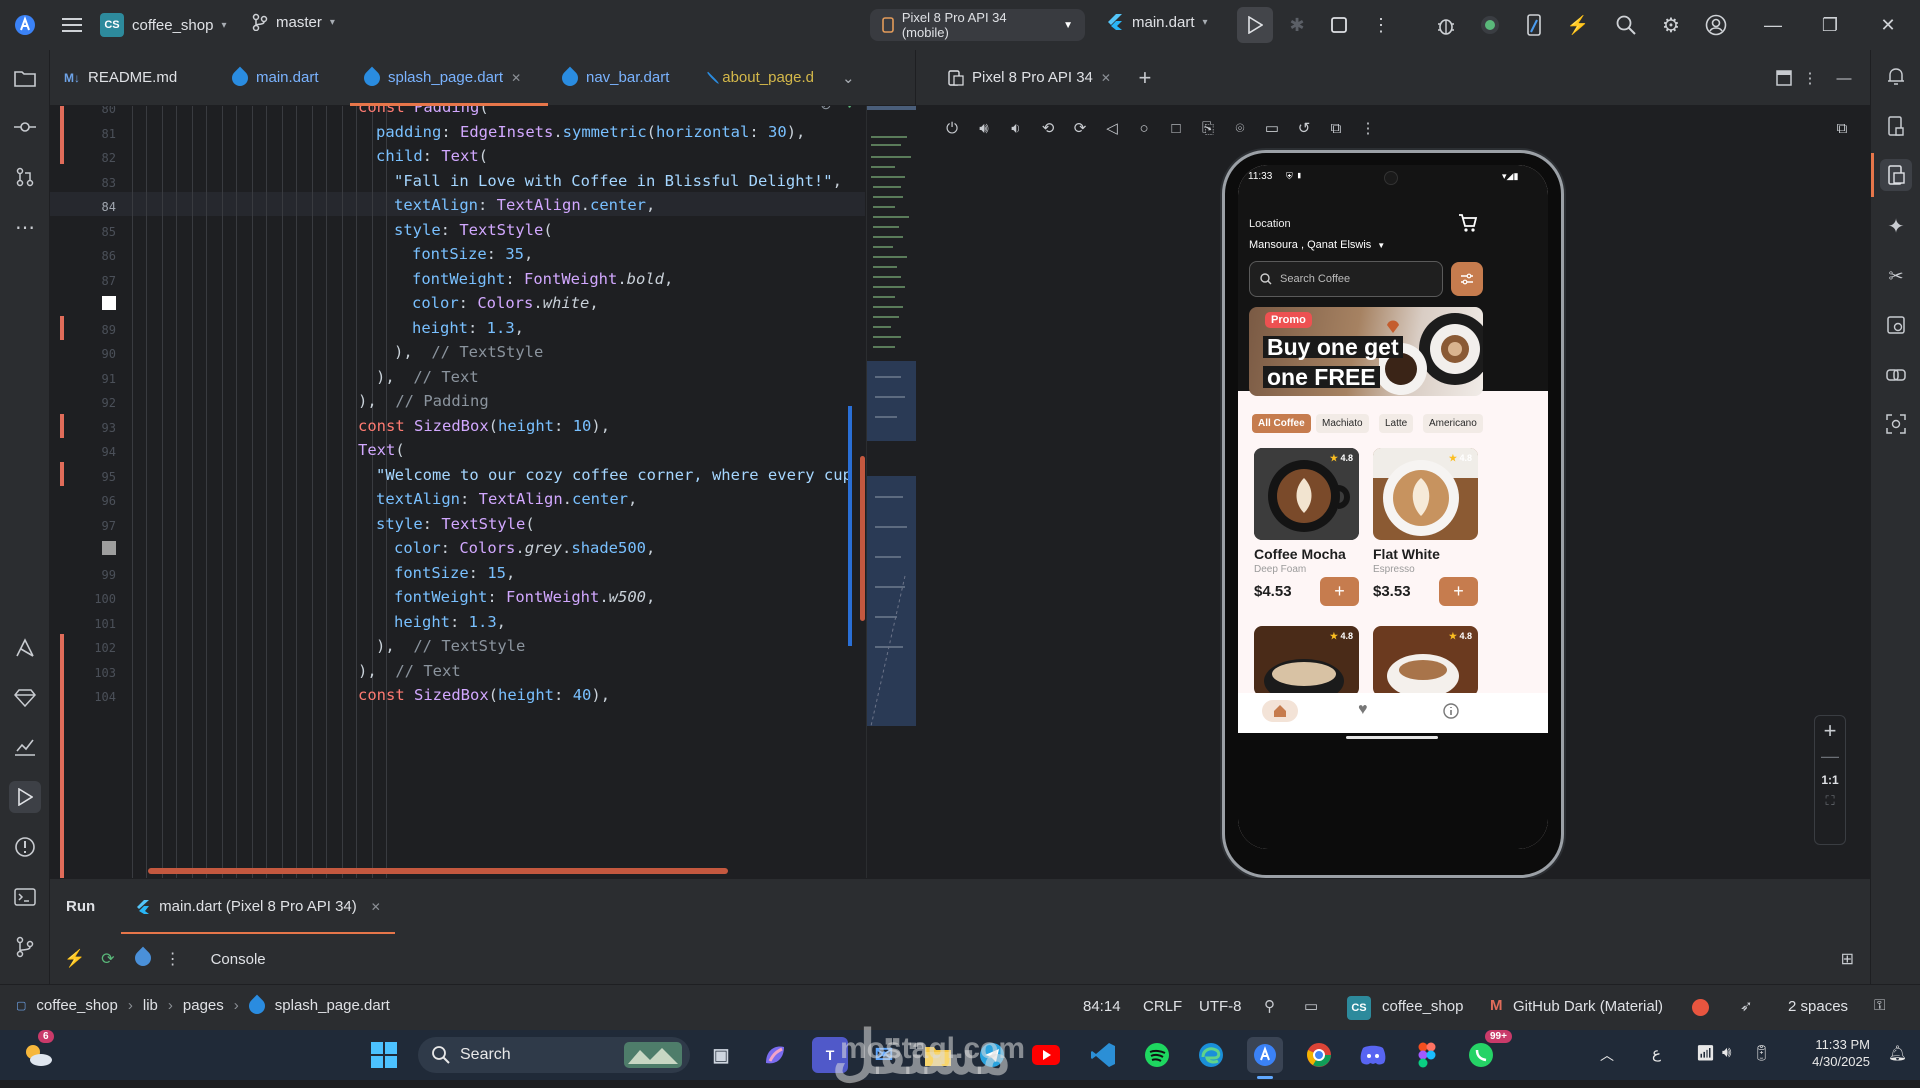 This screenshot has height=1088, width=1920. What do you see at coordinates (1879, 1005) in the screenshot?
I see `unlock-icon: ⚿` at bounding box center [1879, 1005].